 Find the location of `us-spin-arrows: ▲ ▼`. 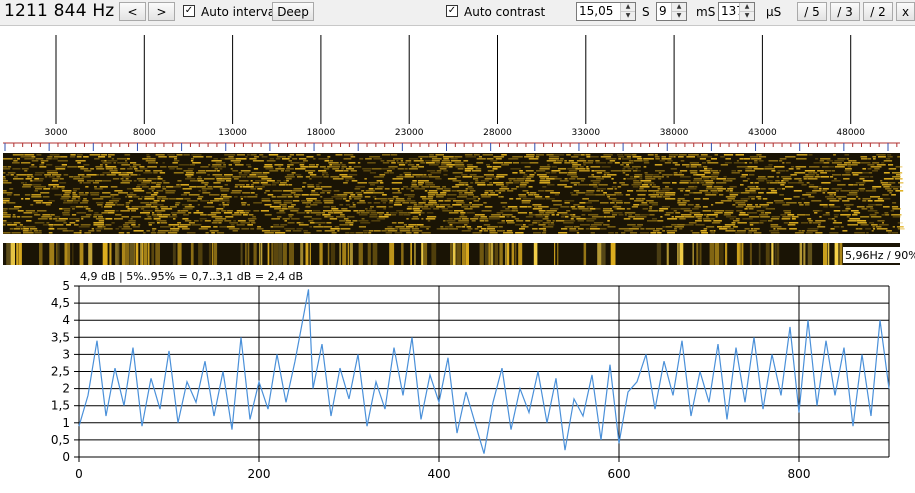

us-spin-arrows: ▲ ▼ is located at coordinates (746, 11).